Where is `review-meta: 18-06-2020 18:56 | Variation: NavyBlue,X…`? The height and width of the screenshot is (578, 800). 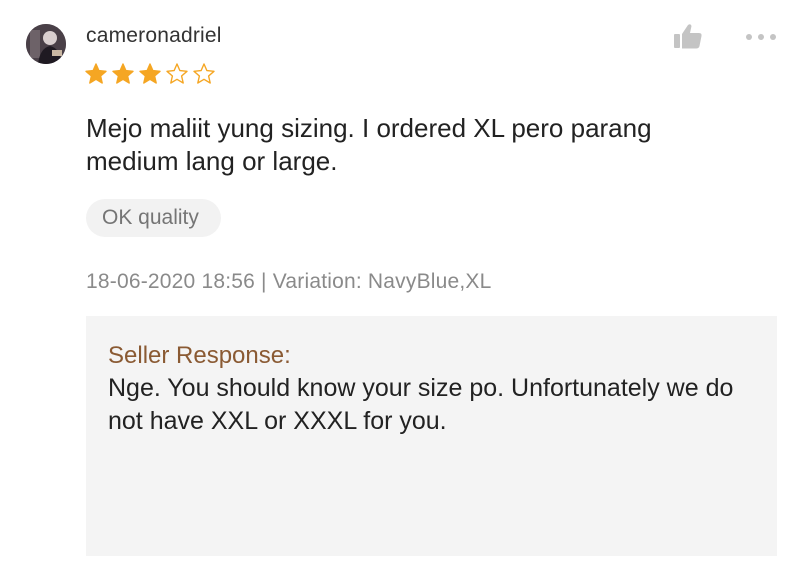 review-meta: 18-06-2020 18:56 | Variation: NavyBlue,X… is located at coordinates (289, 281).